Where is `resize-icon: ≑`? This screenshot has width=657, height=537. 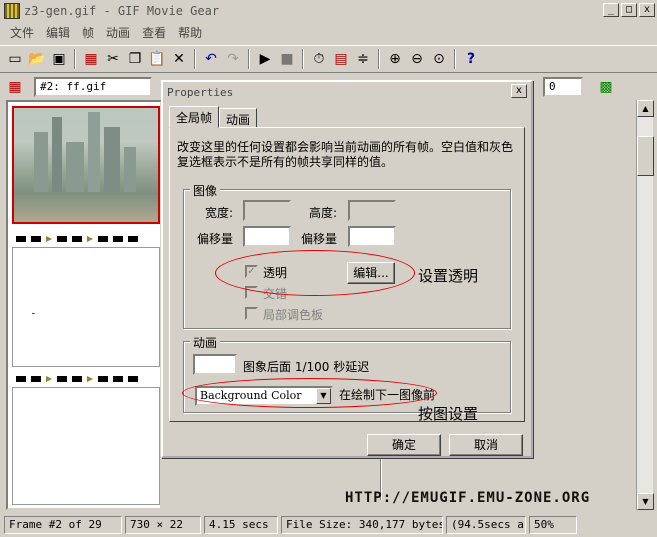 resize-icon: ≑ is located at coordinates (363, 59).